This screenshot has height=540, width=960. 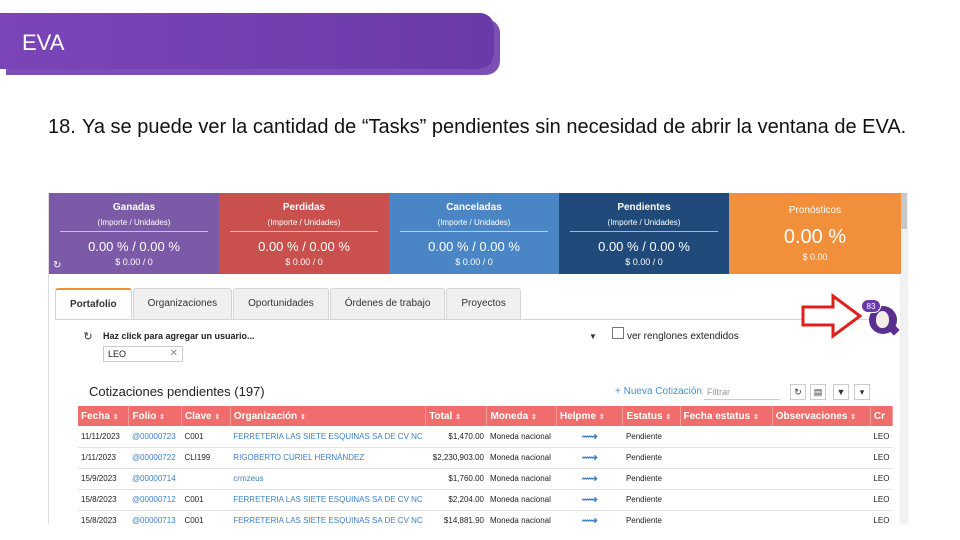 What do you see at coordinates (328, 416) in the screenshot?
I see `column-header: Organización ⇕` at bounding box center [328, 416].